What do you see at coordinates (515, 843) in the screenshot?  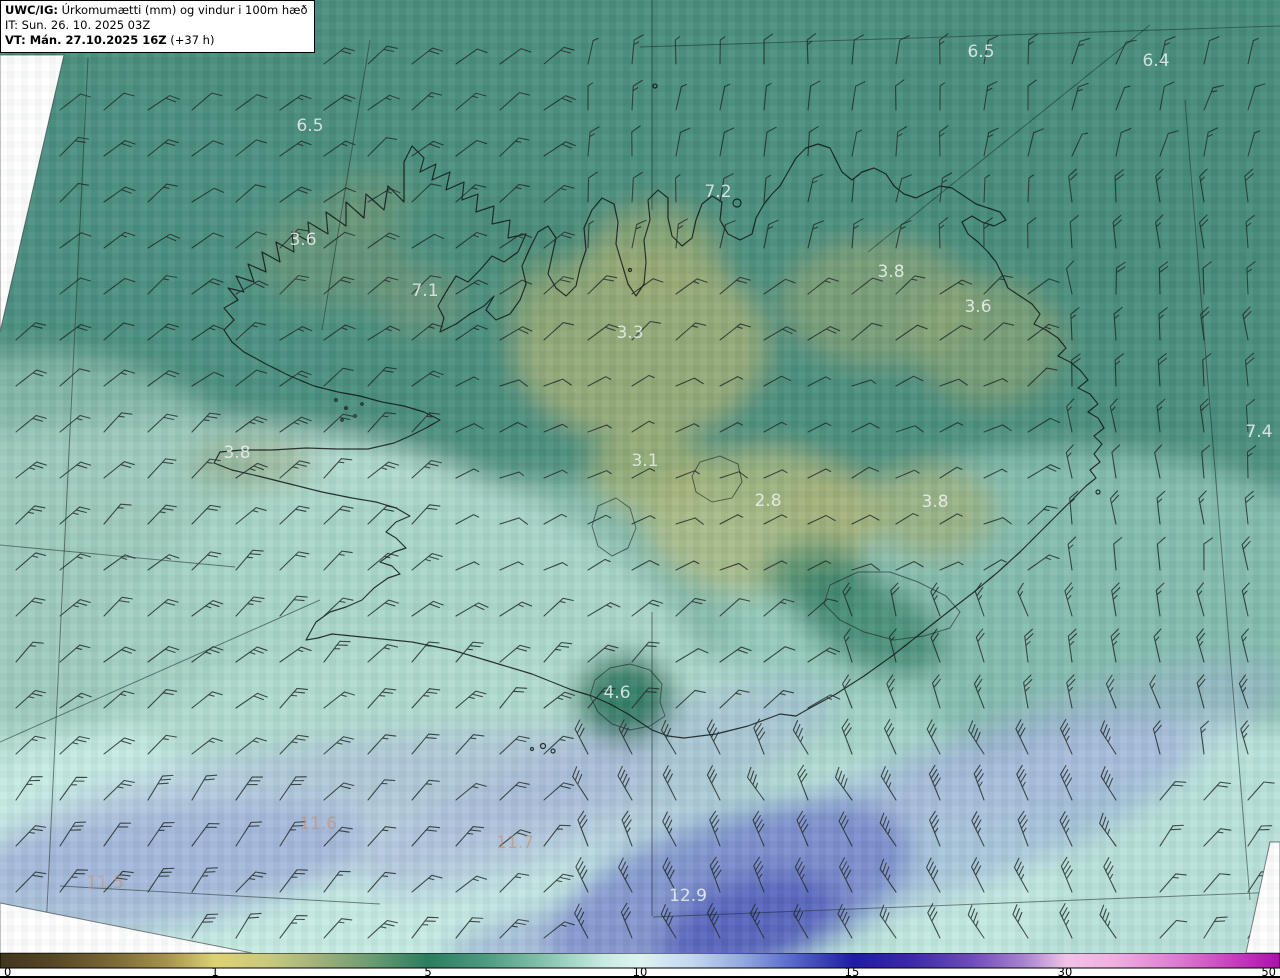 I see `precip-max-label: 11.7` at bounding box center [515, 843].